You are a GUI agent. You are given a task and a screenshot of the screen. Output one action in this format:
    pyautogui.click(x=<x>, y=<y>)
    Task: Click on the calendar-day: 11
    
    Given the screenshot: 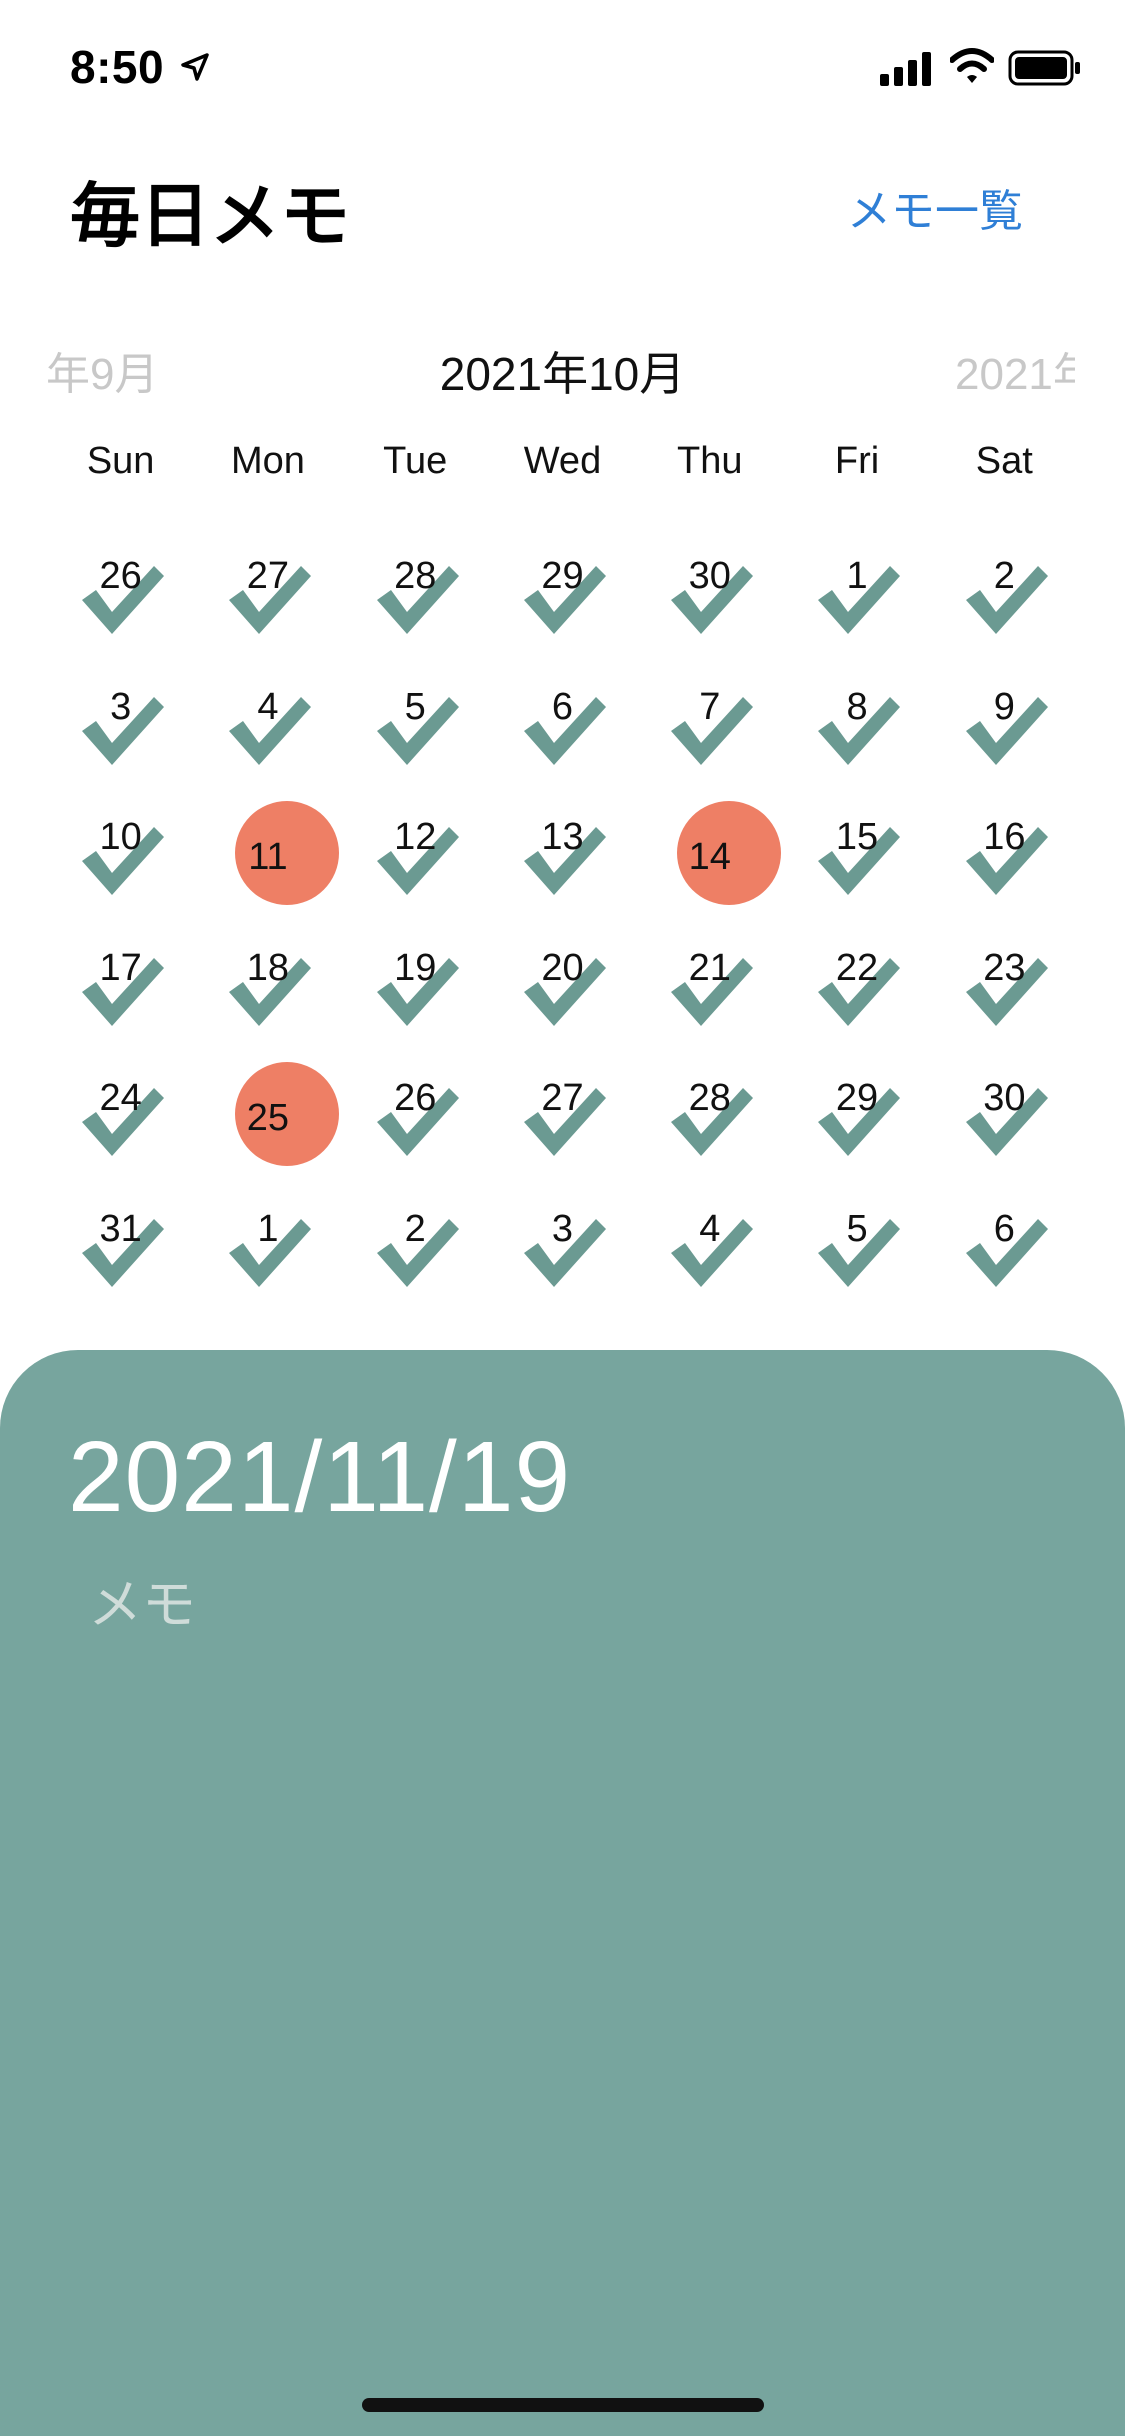 What is the action you would take?
    pyautogui.click(x=267, y=853)
    